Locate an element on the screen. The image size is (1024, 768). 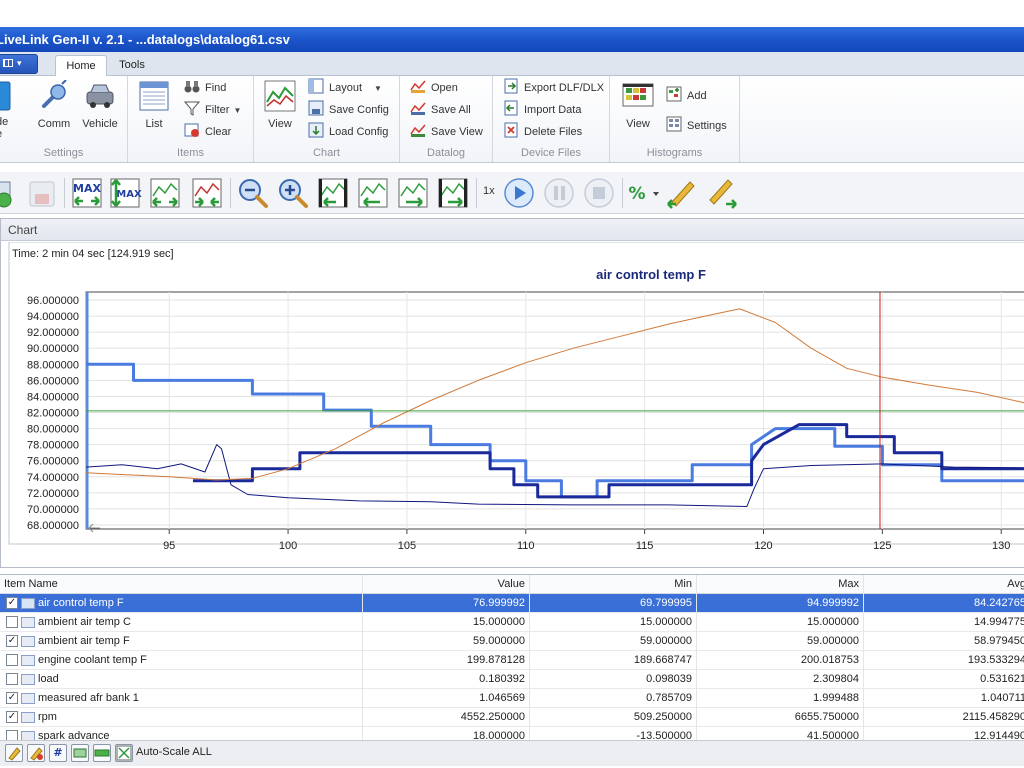
histogram-settings-button: Settings is located at coordinates (696, 126).